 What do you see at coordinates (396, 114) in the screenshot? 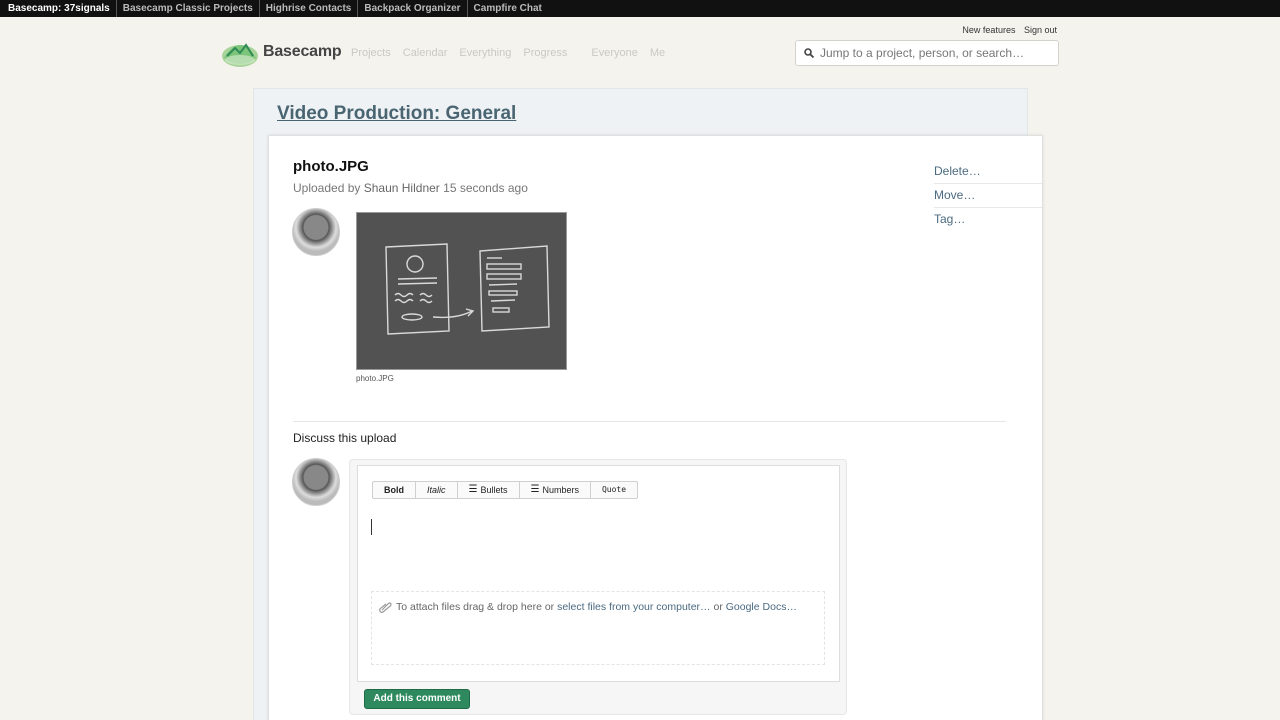
I see `project-title-link: Video Production: General` at bounding box center [396, 114].